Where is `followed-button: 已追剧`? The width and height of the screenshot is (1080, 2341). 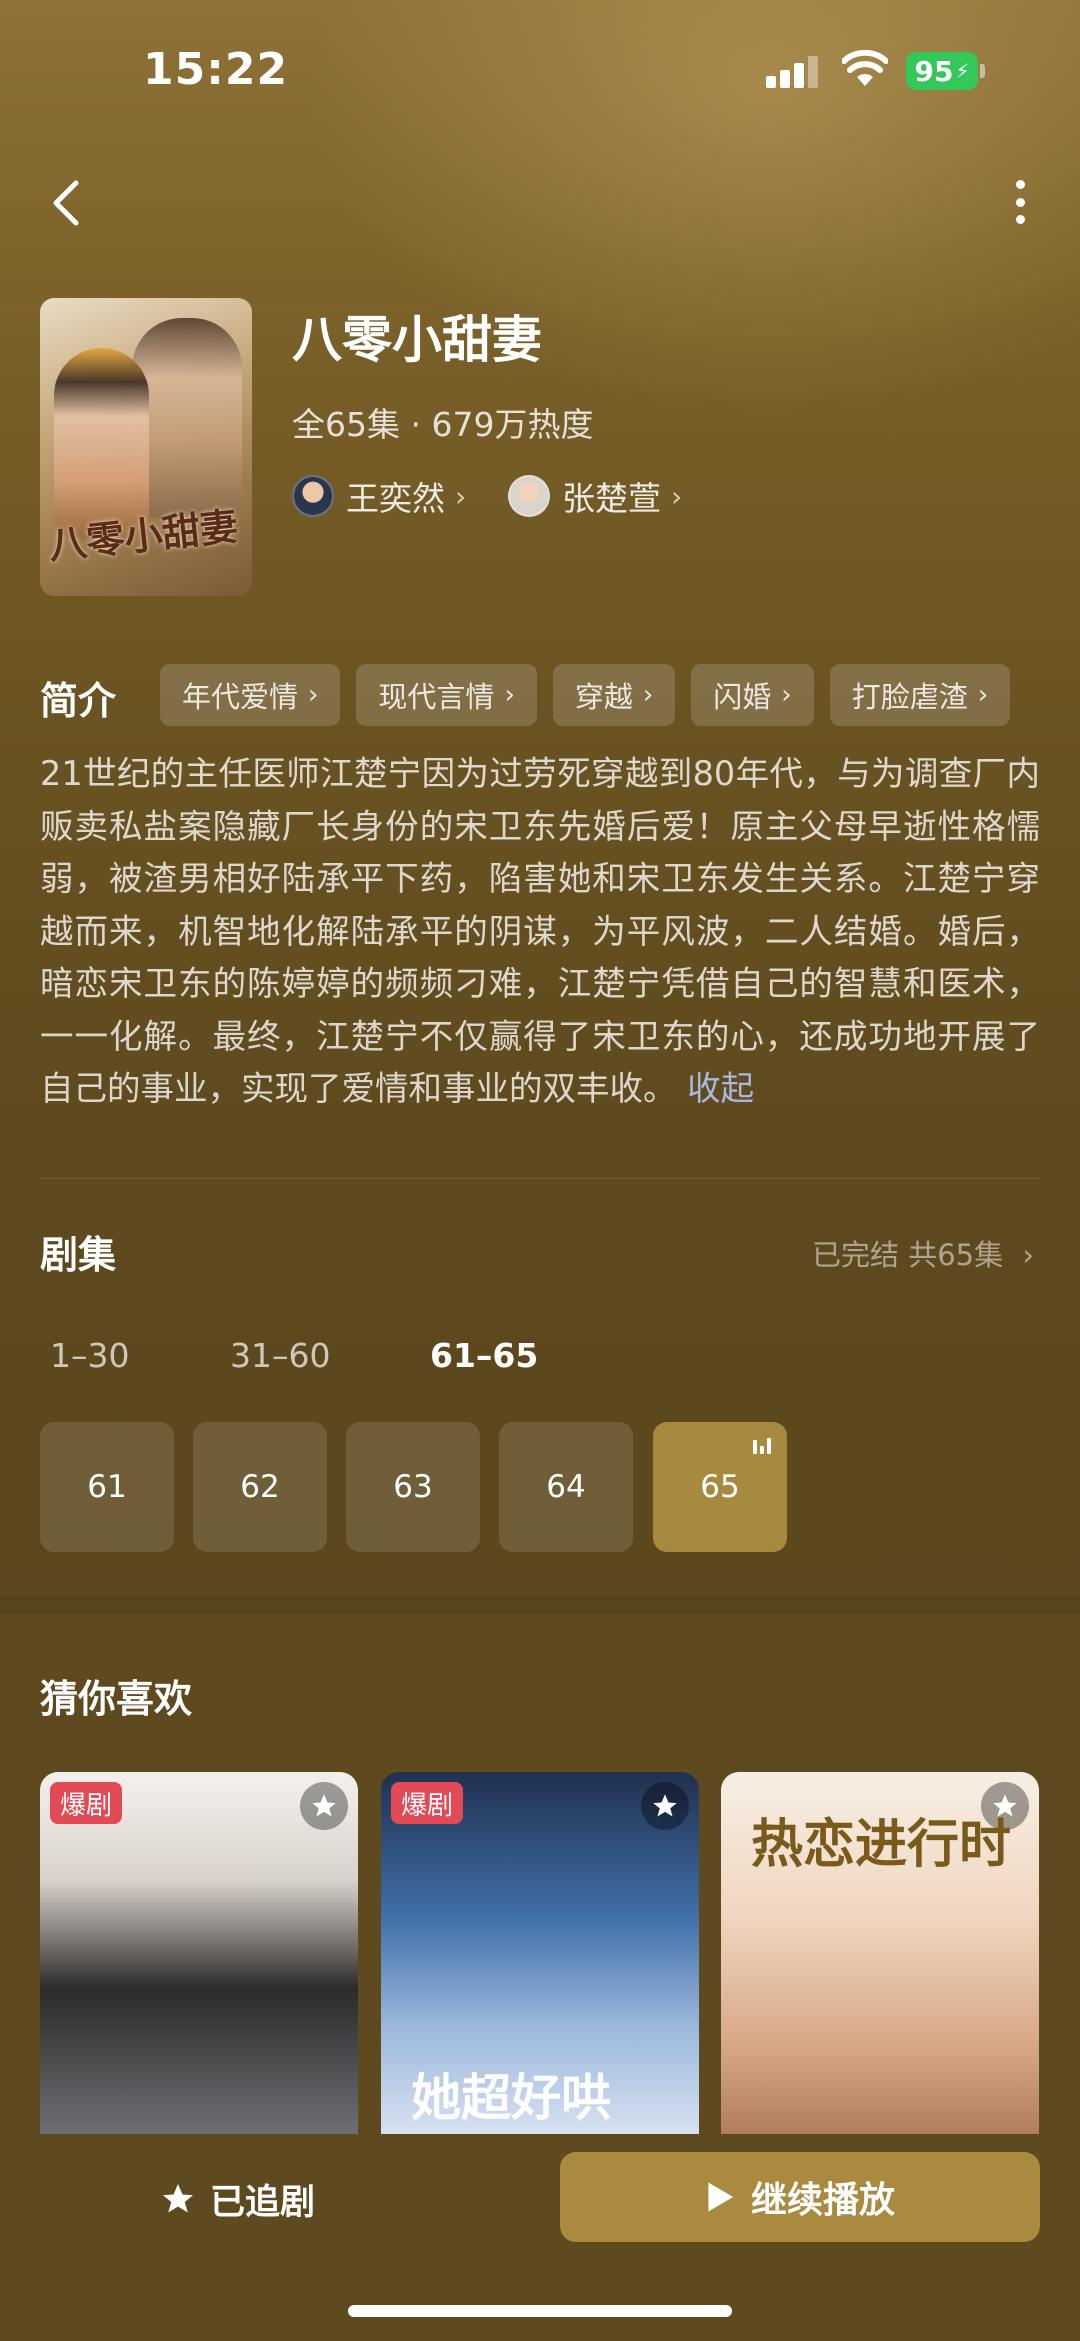 followed-button: 已追剧 is located at coordinates (237, 2199).